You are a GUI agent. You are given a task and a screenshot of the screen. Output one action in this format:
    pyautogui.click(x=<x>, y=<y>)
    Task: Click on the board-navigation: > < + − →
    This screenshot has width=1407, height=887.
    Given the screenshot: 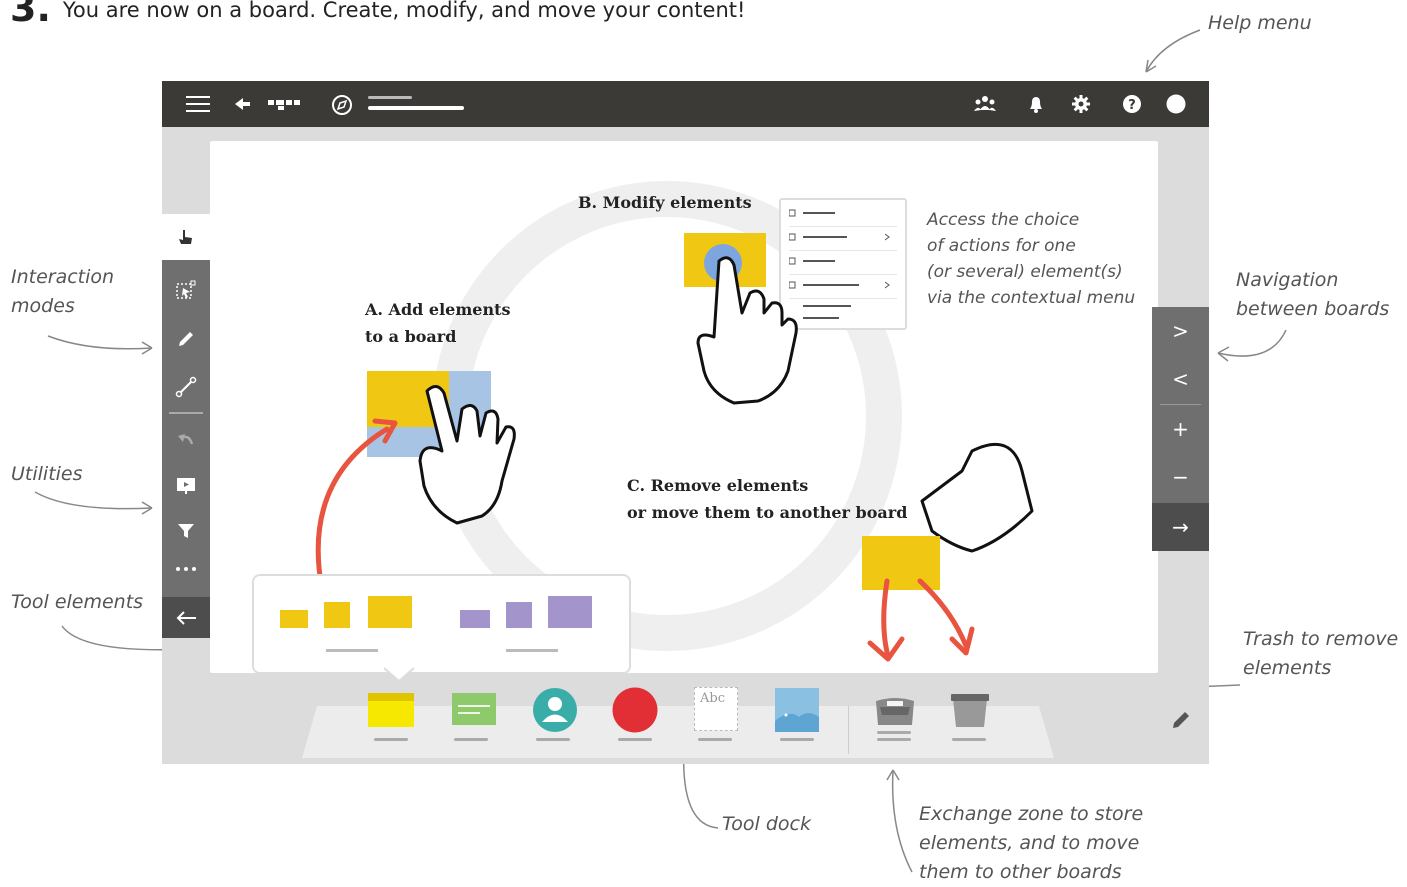 What is the action you would take?
    pyautogui.click(x=1180, y=429)
    